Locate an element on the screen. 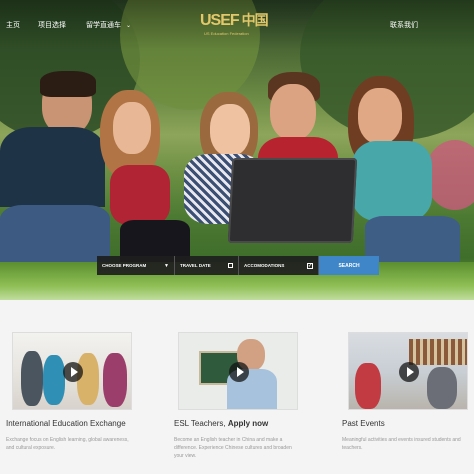 This screenshot has height=474, width=474. nav-study-abroad: 留学直通车 ⌄ is located at coordinates (108, 25).